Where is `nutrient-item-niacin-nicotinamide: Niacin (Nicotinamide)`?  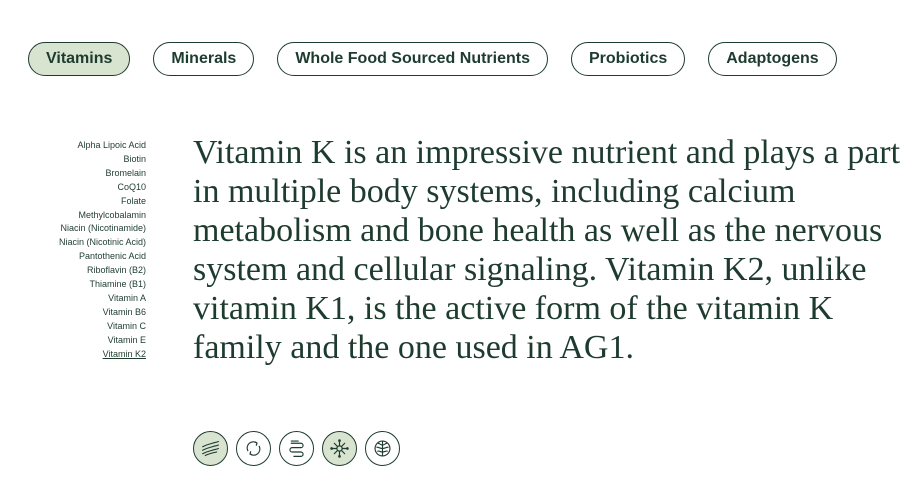 nutrient-item-niacin-nicotinamide: Niacin (Nicotinamide) is located at coordinates (102, 229).